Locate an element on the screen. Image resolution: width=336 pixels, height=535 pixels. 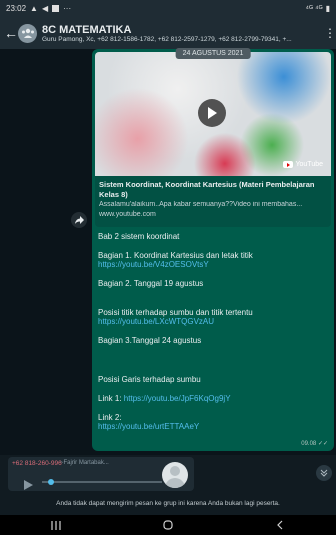
status-time: 23:02 is located at coordinates (16, 8).